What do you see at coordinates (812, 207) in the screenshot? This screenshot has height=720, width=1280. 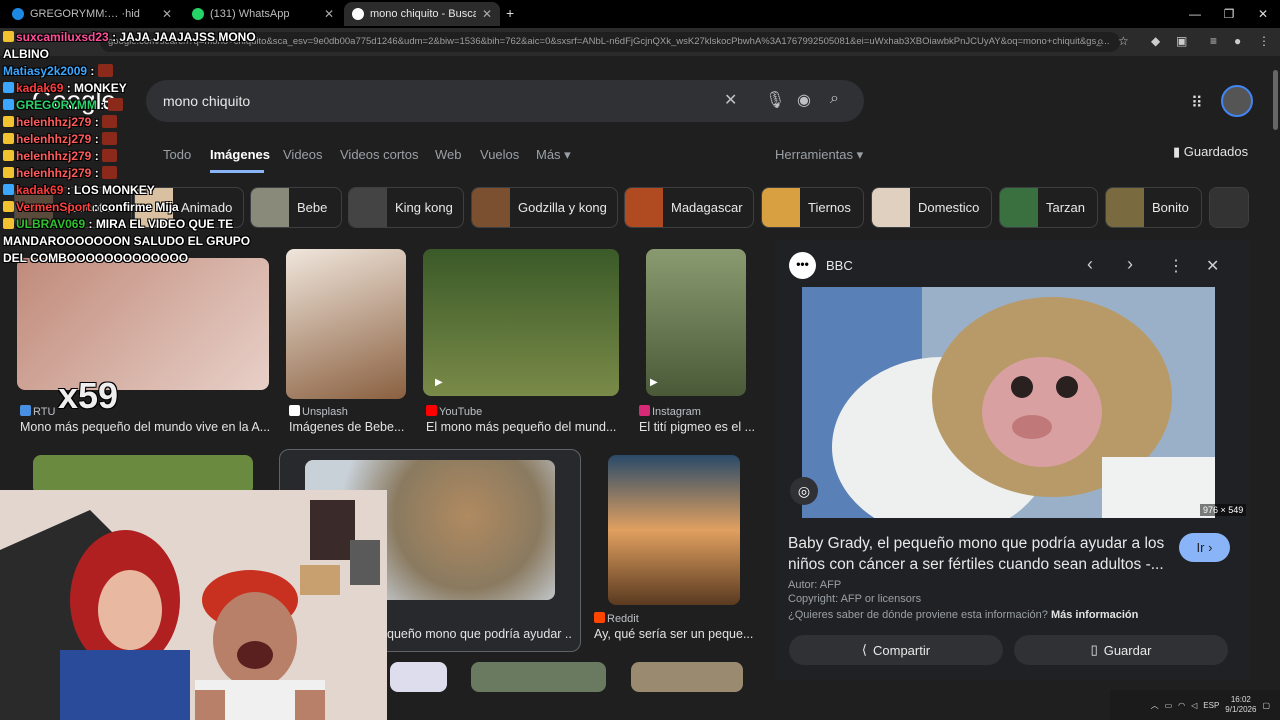 I see `chip-tiernos: Tiernos` at bounding box center [812, 207].